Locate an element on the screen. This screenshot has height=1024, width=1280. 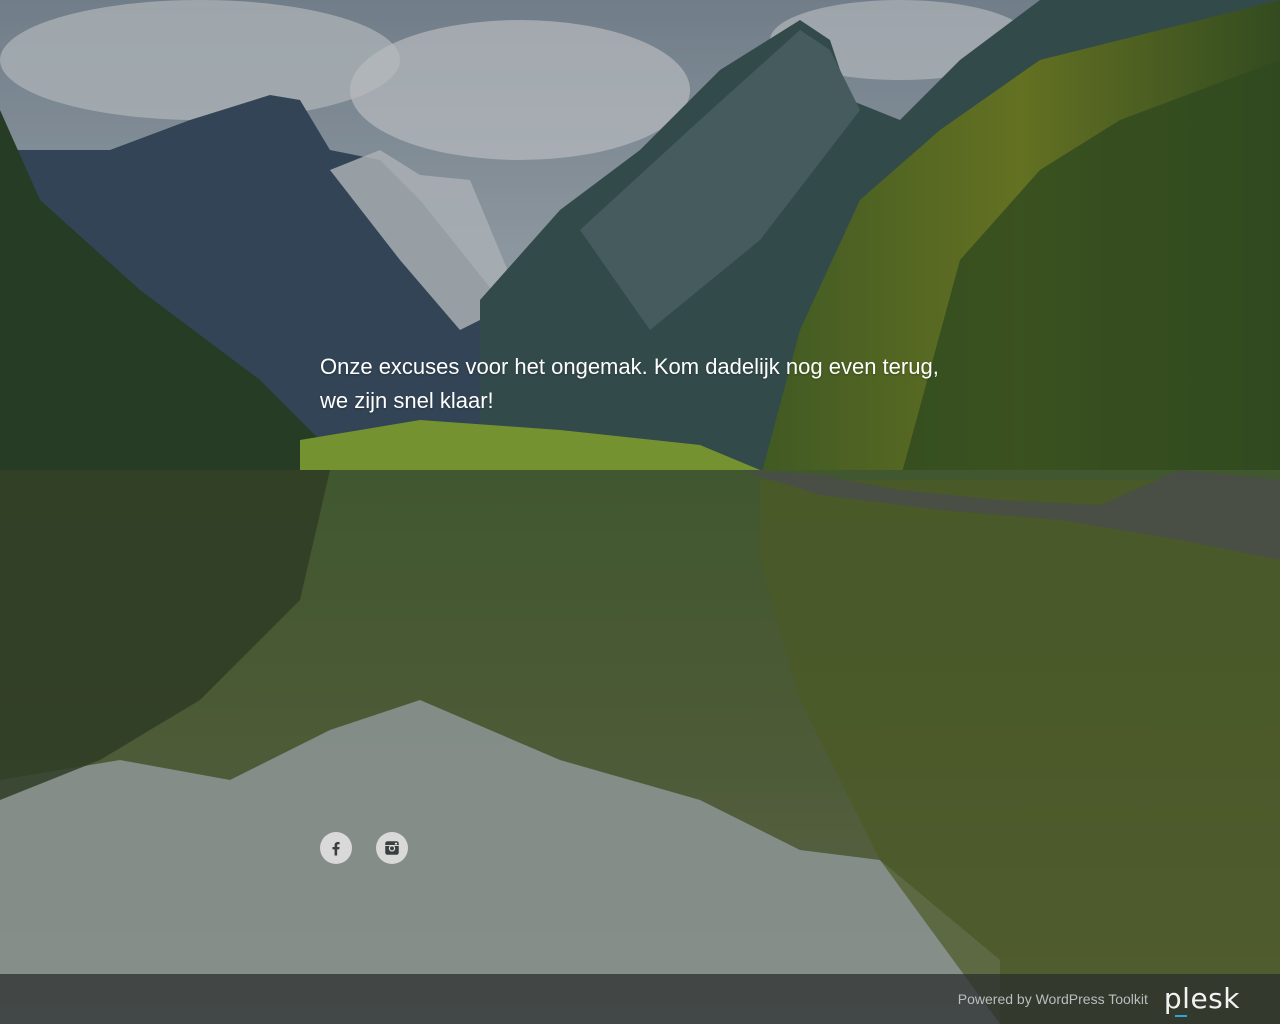
plesk-logo: plesk is located at coordinates (1201, 999).